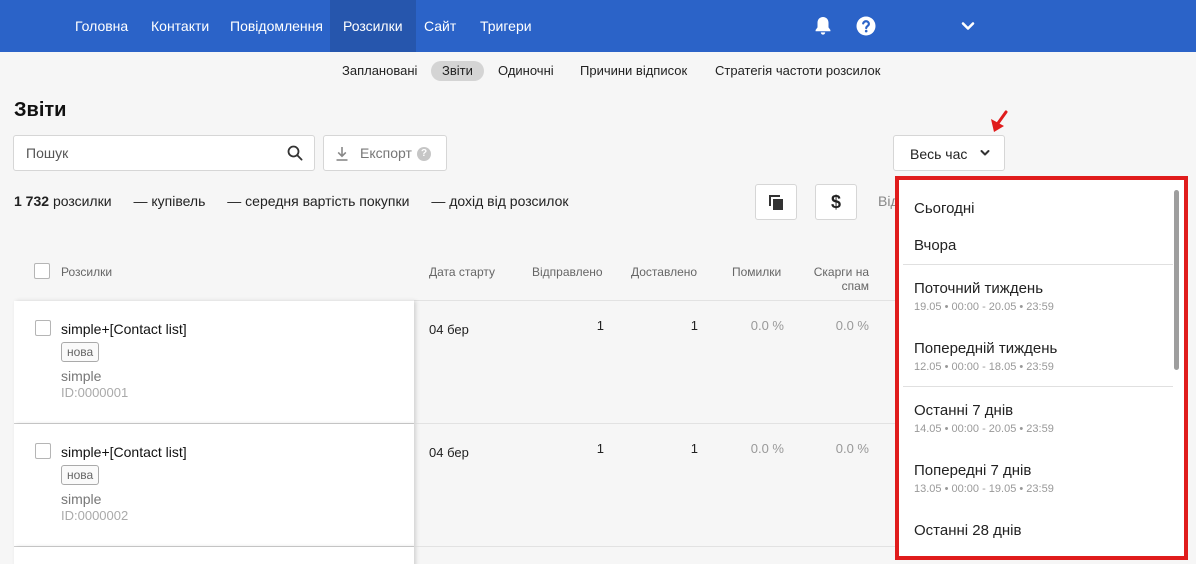 This screenshot has height=564, width=1196. What do you see at coordinates (95, 392) in the screenshot?
I see `campaign-id: ID:0000001` at bounding box center [95, 392].